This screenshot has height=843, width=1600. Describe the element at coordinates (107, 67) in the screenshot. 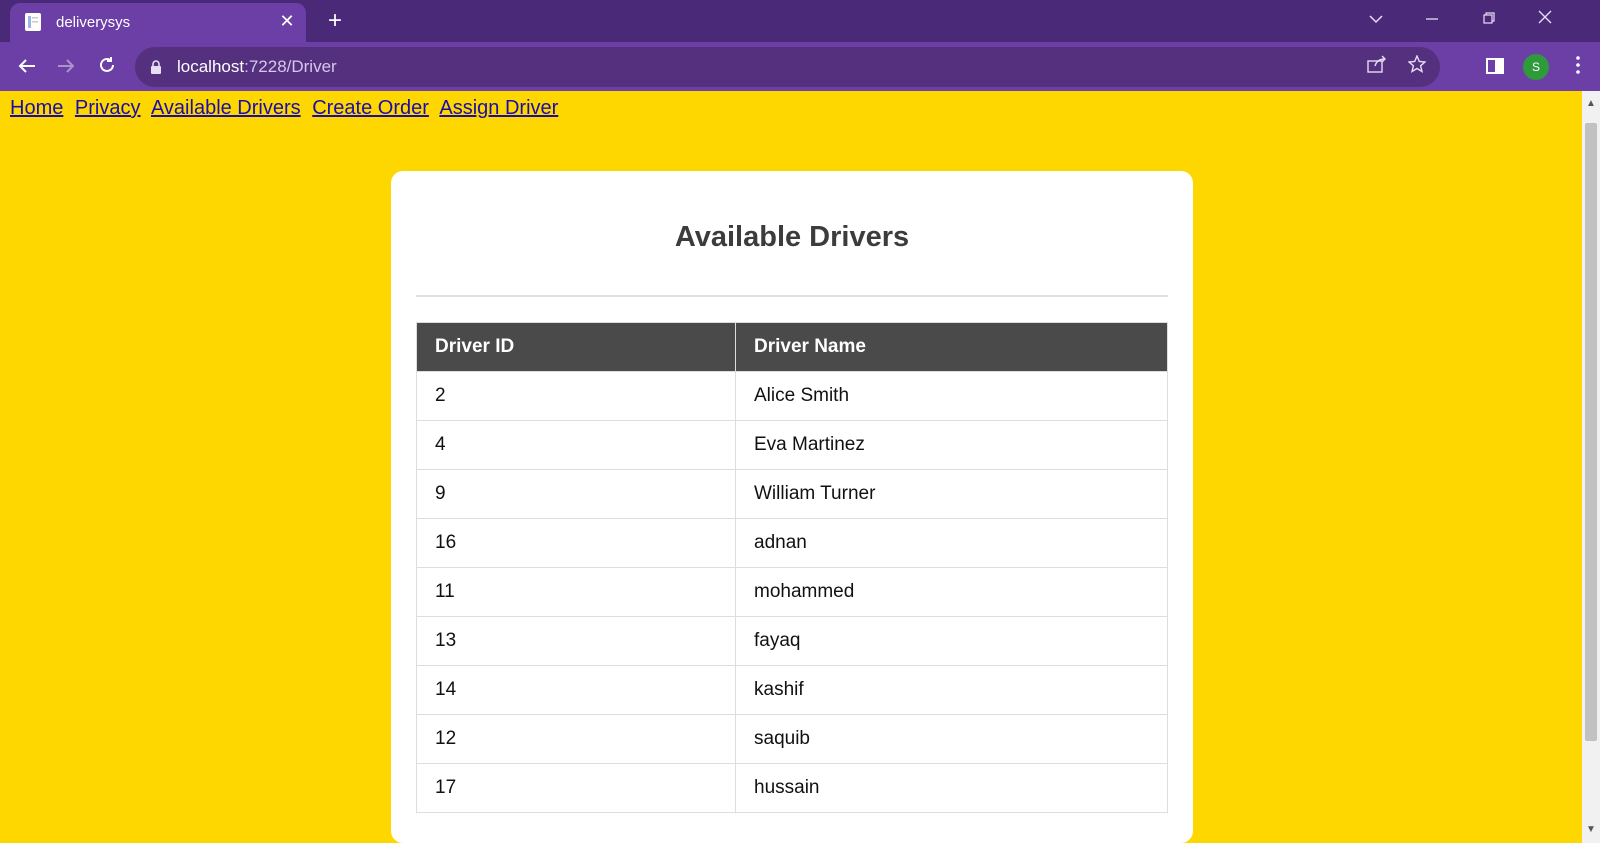

I see `reload-icon` at that location.